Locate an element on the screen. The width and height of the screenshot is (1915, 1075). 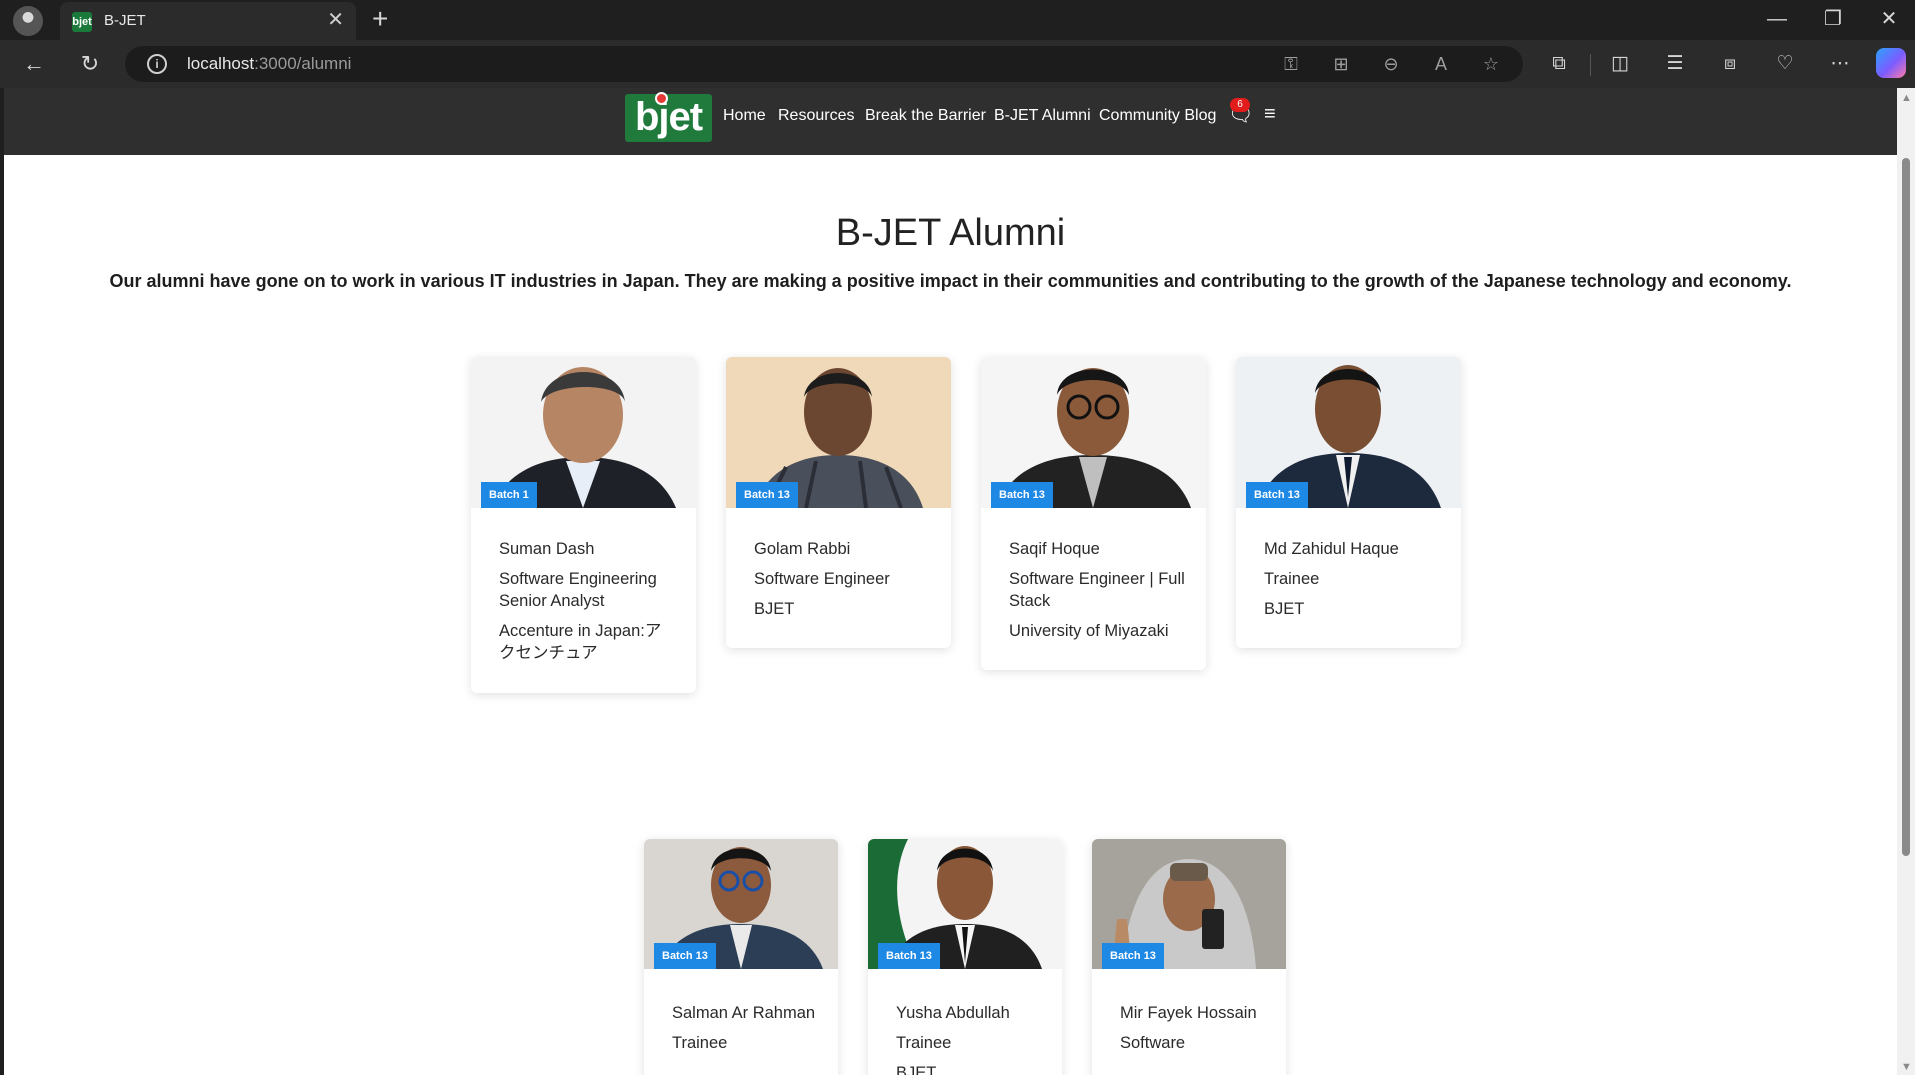
logo-text: bjet is located at coordinates (668, 117).